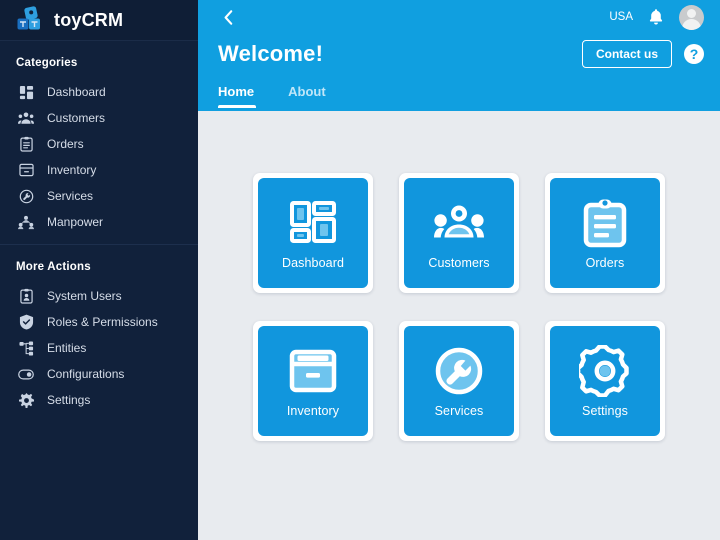  What do you see at coordinates (26, 374) in the screenshot?
I see `toggle-switch-icon` at bounding box center [26, 374].